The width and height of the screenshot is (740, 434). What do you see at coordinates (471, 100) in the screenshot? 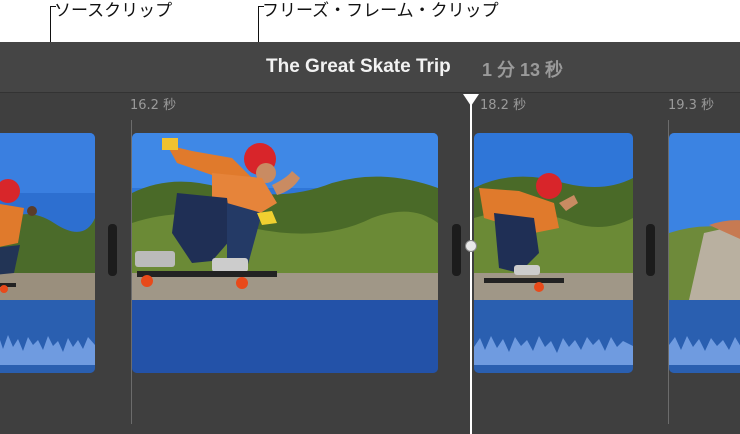
I see `playhead-marker-icon` at bounding box center [471, 100].